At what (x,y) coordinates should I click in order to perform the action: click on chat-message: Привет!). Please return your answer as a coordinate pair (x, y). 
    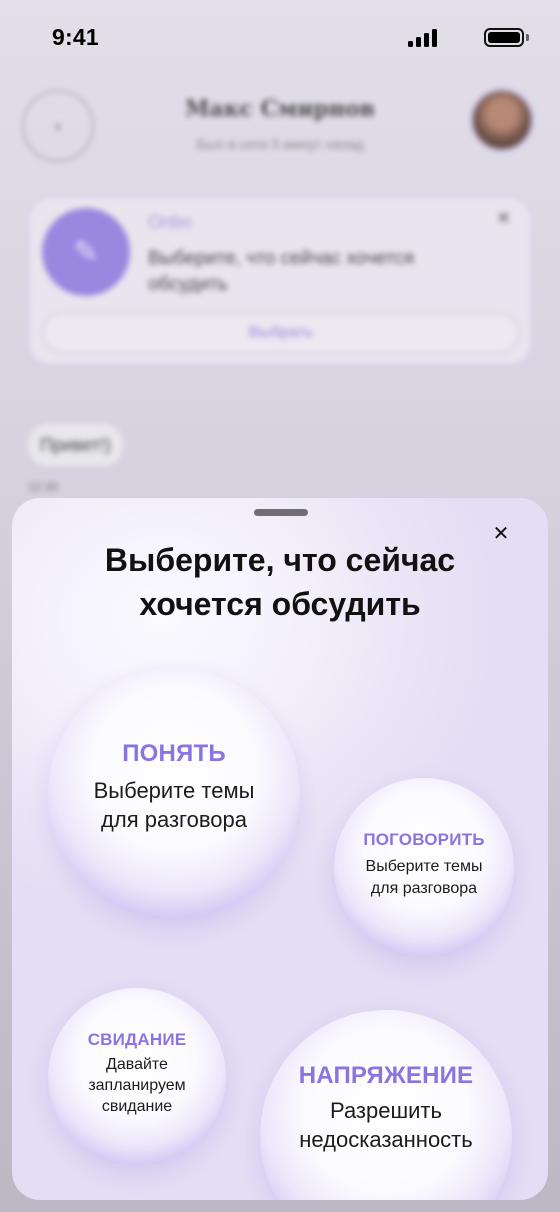
    Looking at the image, I should click on (76, 445).